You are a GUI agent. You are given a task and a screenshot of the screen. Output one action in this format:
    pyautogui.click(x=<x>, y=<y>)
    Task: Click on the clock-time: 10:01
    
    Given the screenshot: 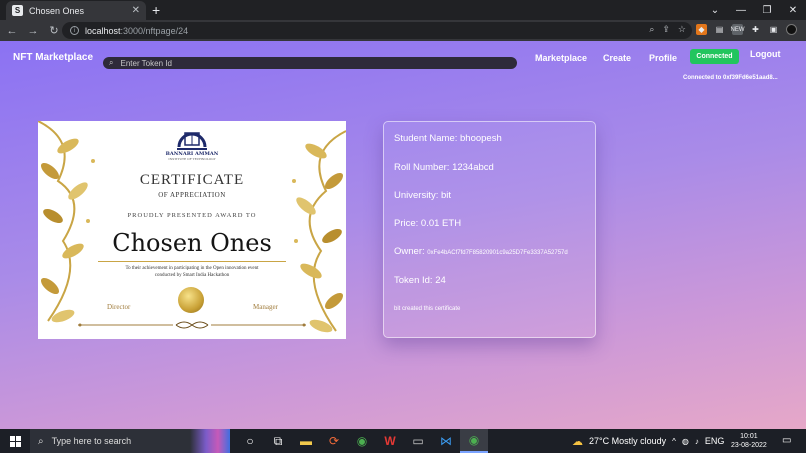 What is the action you would take?
    pyautogui.click(x=749, y=436)
    